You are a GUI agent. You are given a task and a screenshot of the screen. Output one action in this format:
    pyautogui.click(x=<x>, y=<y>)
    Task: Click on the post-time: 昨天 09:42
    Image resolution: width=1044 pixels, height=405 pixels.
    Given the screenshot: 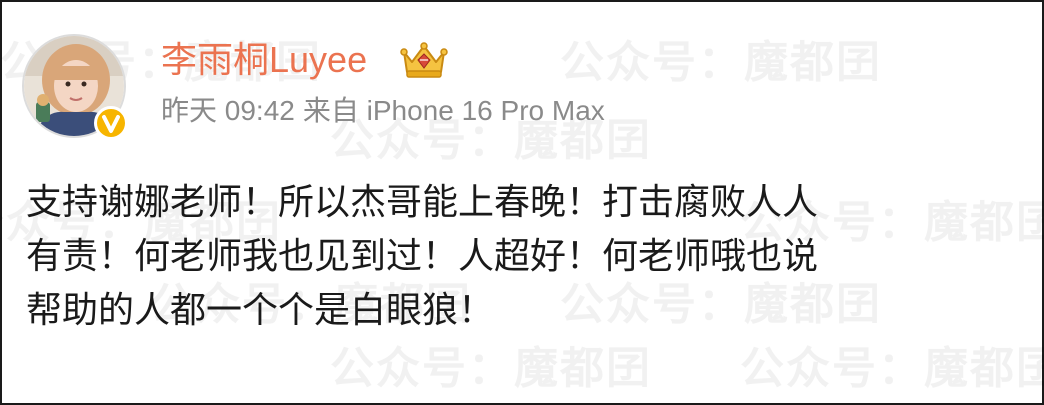 What is the action you would take?
    pyautogui.click(x=228, y=110)
    